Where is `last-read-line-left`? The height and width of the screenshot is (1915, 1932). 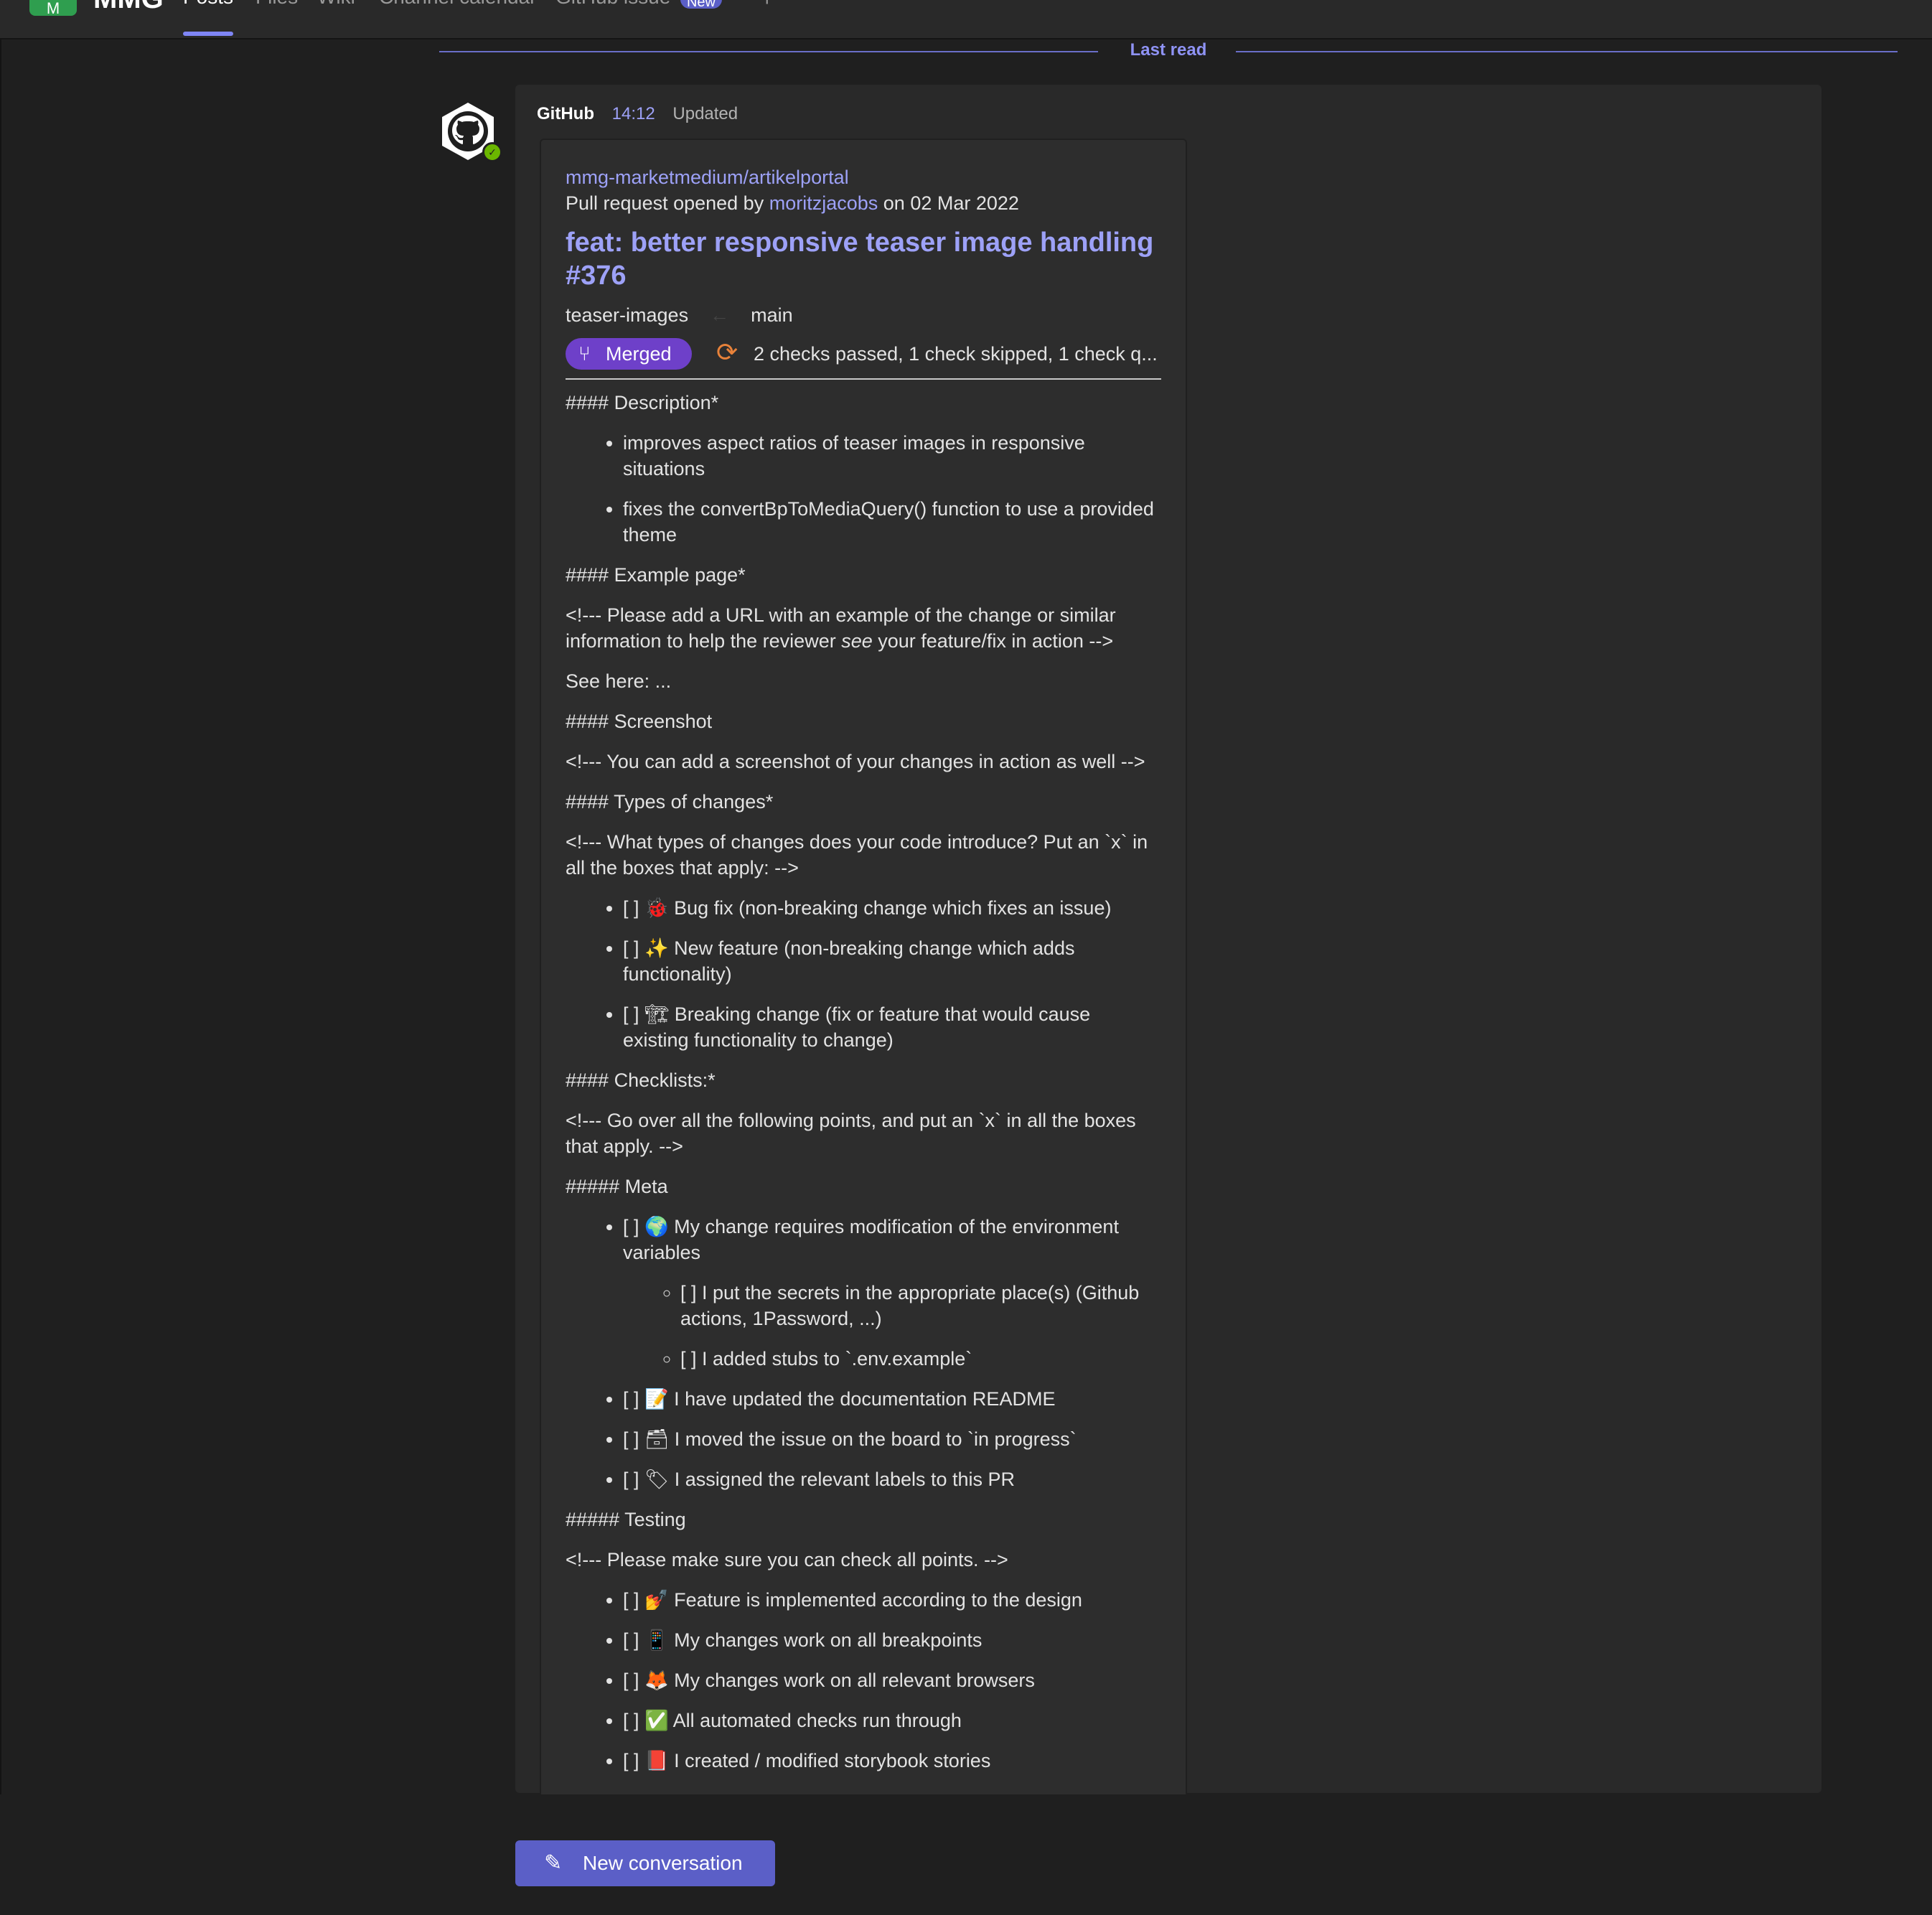
last-read-line-left is located at coordinates (769, 51).